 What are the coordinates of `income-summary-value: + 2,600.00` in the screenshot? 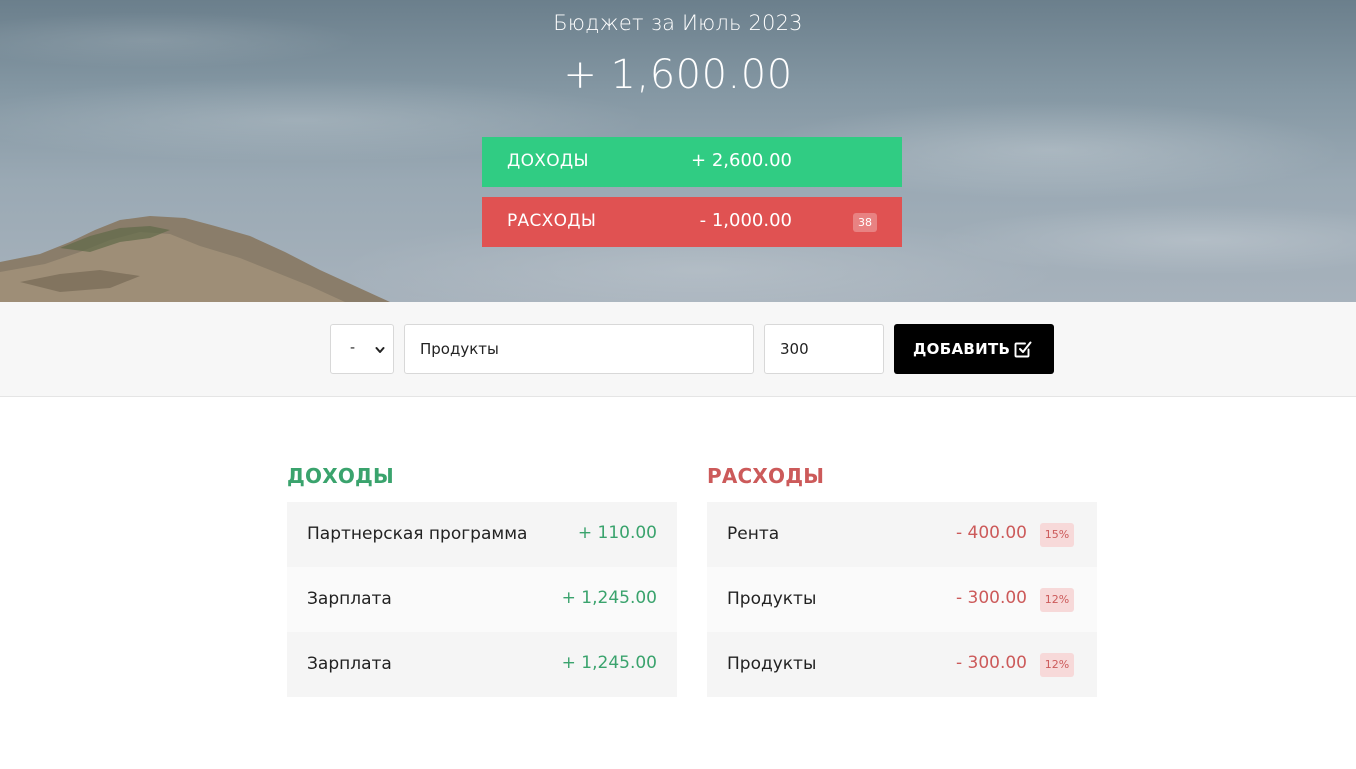 It's located at (741, 160).